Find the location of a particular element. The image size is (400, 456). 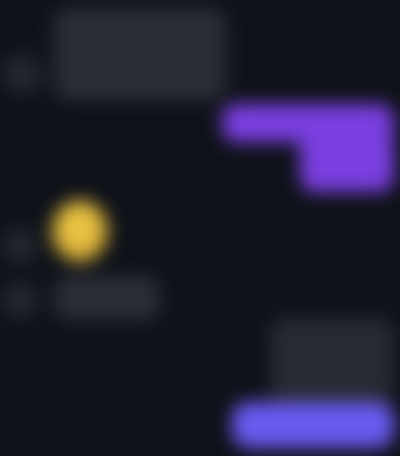

outgoing-media-card is located at coordinates (332, 361).